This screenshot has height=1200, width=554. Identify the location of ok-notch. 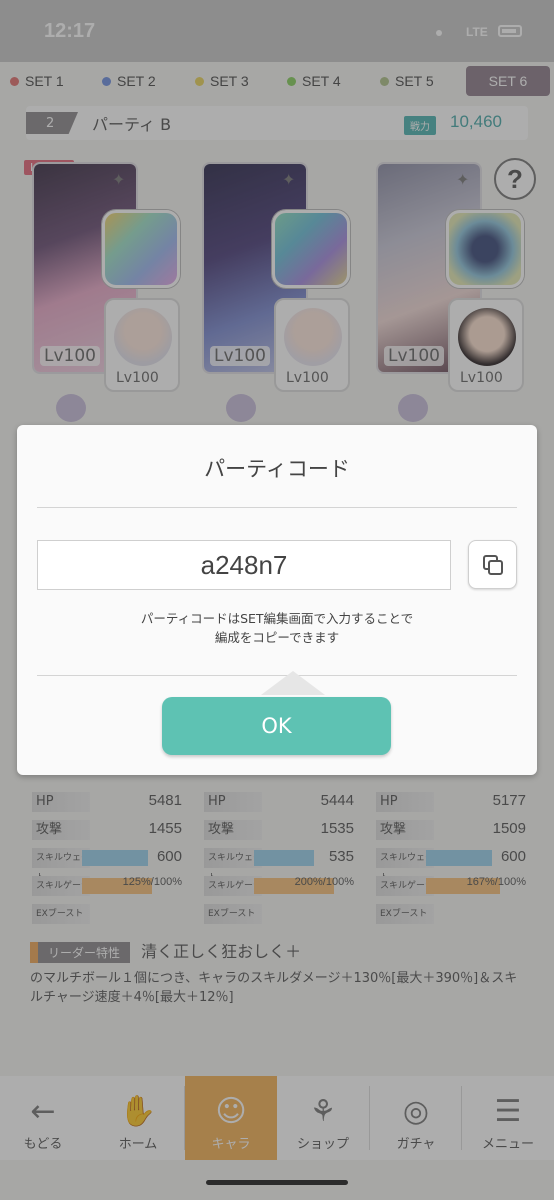
(293, 683).